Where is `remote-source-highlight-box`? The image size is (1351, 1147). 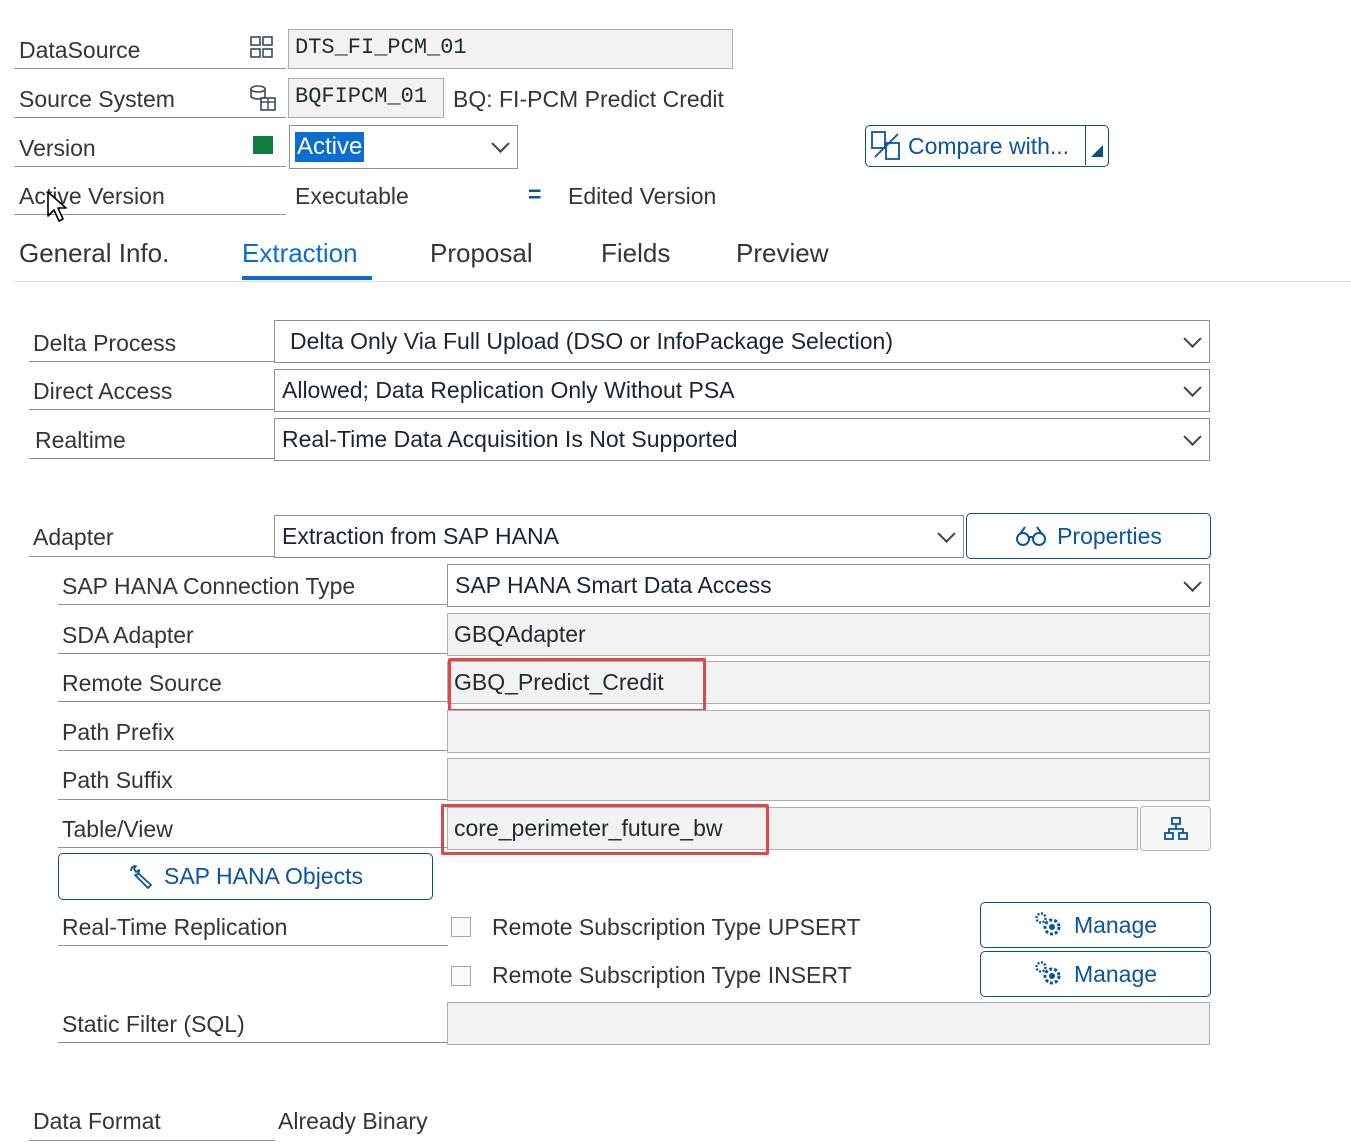 remote-source-highlight-box is located at coordinates (577, 685).